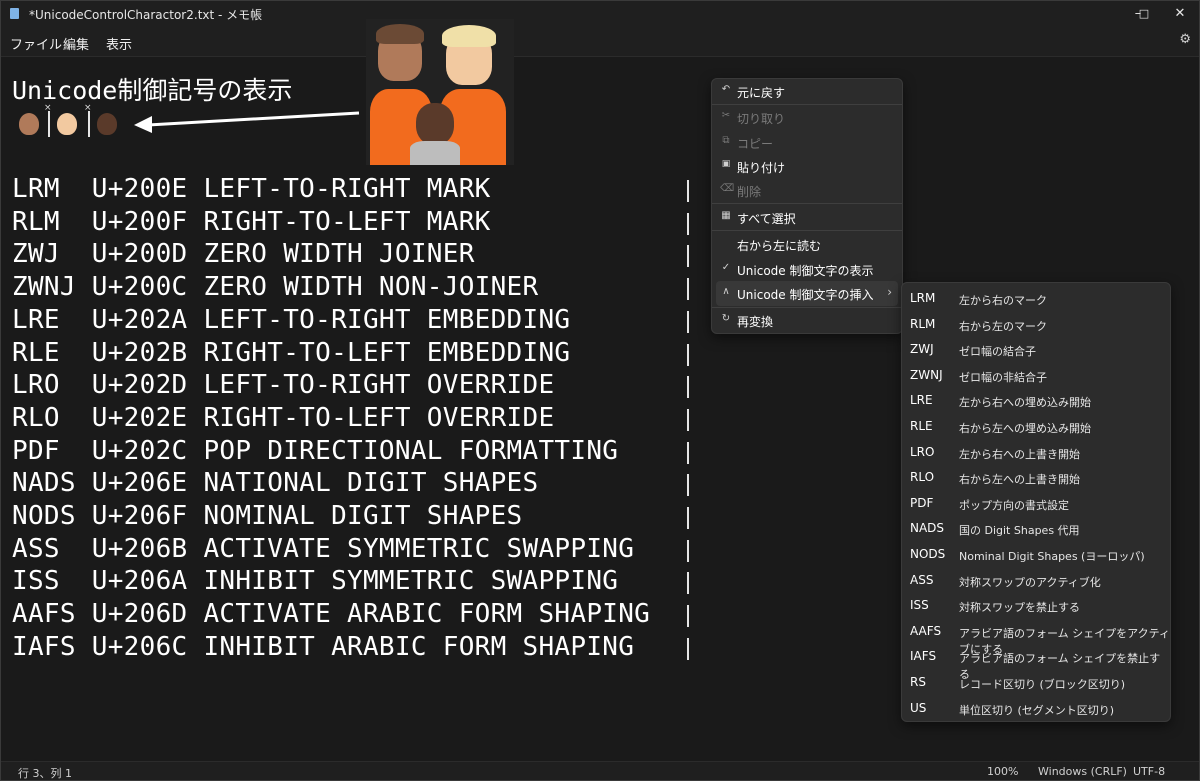  I want to click on ctx-cut: ✂ 切り取り, so click(807, 117).